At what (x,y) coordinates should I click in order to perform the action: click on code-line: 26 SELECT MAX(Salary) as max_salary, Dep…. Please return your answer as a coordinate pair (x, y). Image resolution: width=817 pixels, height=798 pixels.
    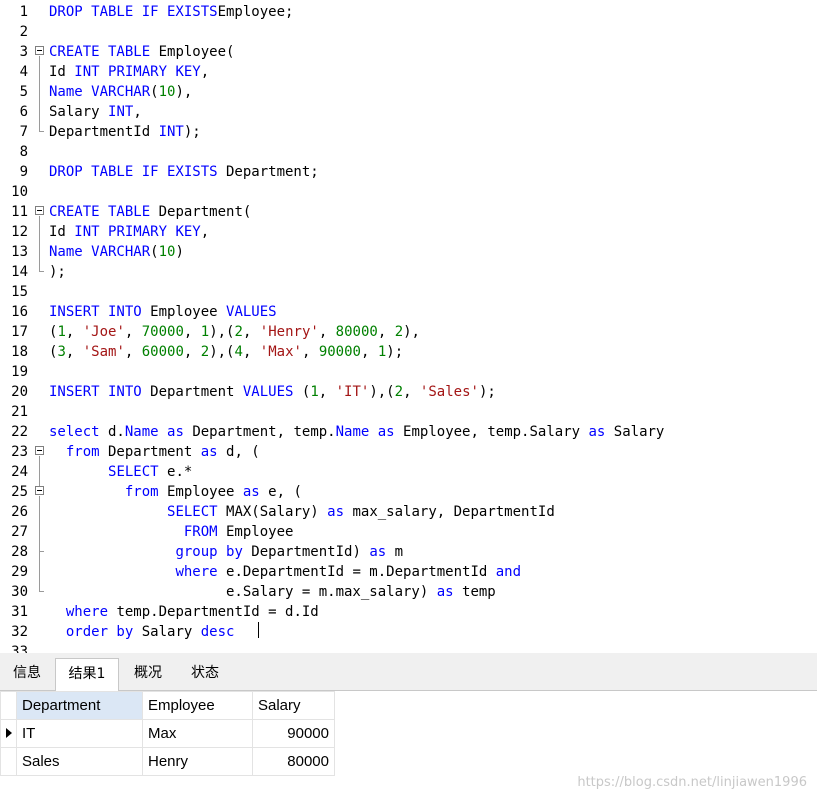
    Looking at the image, I should click on (408, 512).